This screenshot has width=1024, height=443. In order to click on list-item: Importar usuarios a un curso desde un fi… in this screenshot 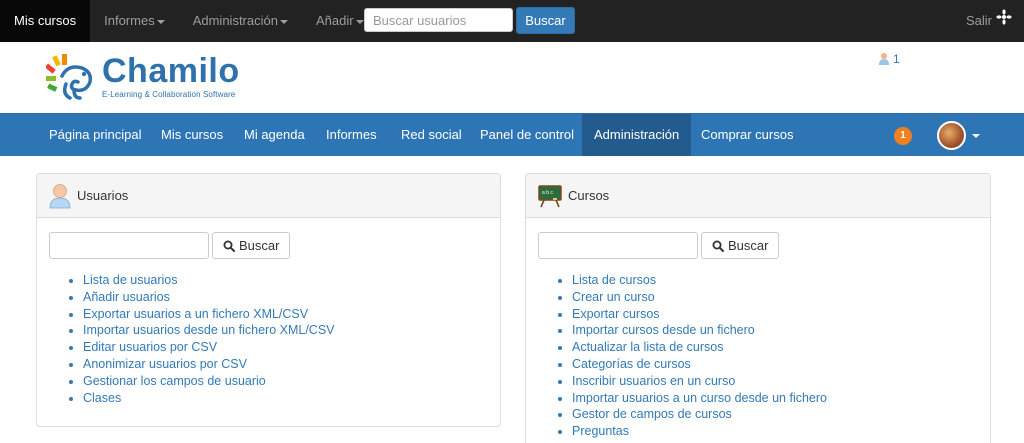, I will do `click(699, 398)`.